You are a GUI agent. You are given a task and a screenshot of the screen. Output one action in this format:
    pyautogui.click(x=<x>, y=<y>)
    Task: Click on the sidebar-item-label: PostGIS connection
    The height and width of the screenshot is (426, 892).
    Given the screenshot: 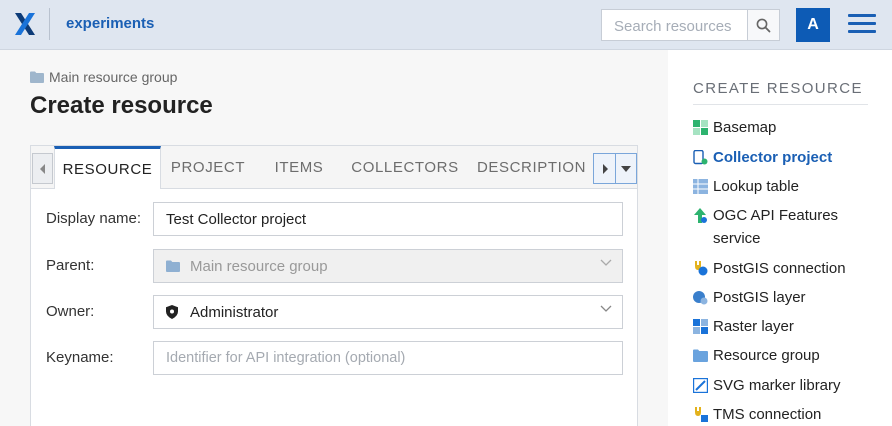 What is the action you would take?
    pyautogui.click(x=779, y=268)
    